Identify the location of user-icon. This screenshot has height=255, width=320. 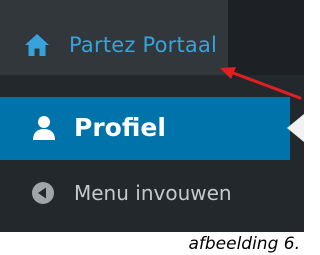
(44, 128).